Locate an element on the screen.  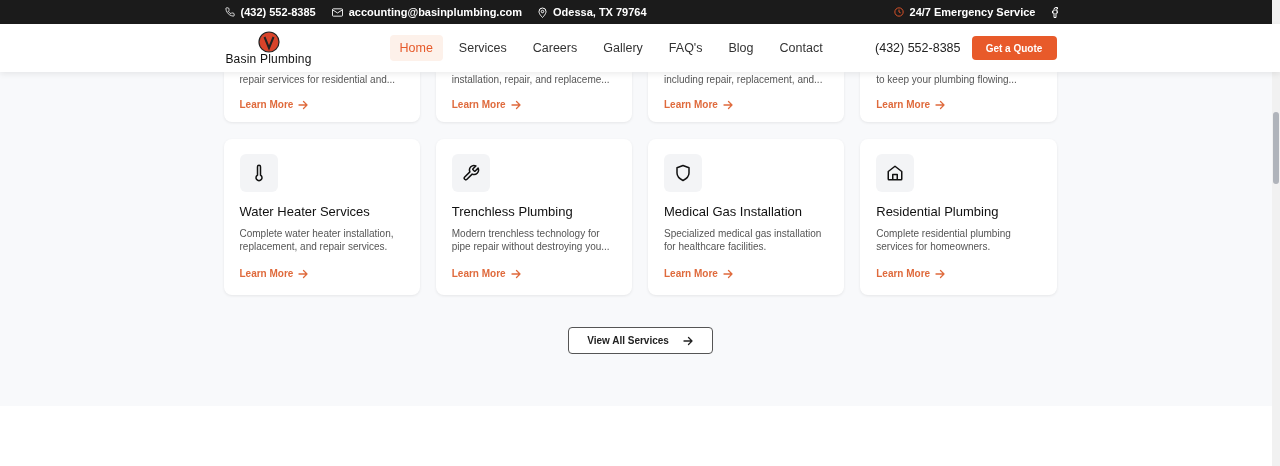
logo-text: Basin Plumbing is located at coordinates (268, 59).